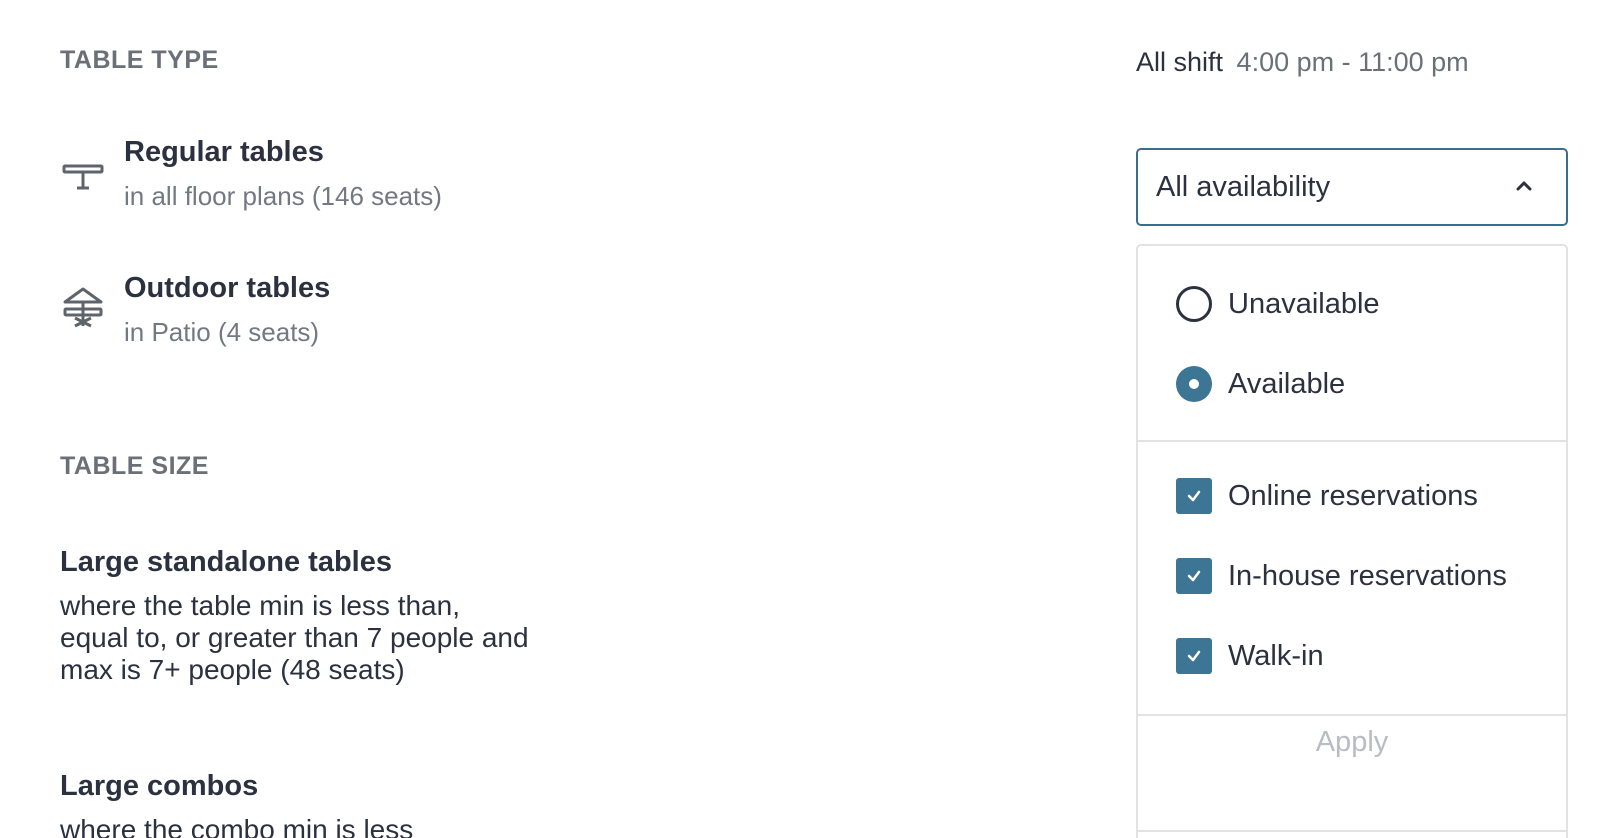 The width and height of the screenshot is (1616, 838). Describe the element at coordinates (1304, 304) in the screenshot. I see `radio-label: Unavailable` at that location.